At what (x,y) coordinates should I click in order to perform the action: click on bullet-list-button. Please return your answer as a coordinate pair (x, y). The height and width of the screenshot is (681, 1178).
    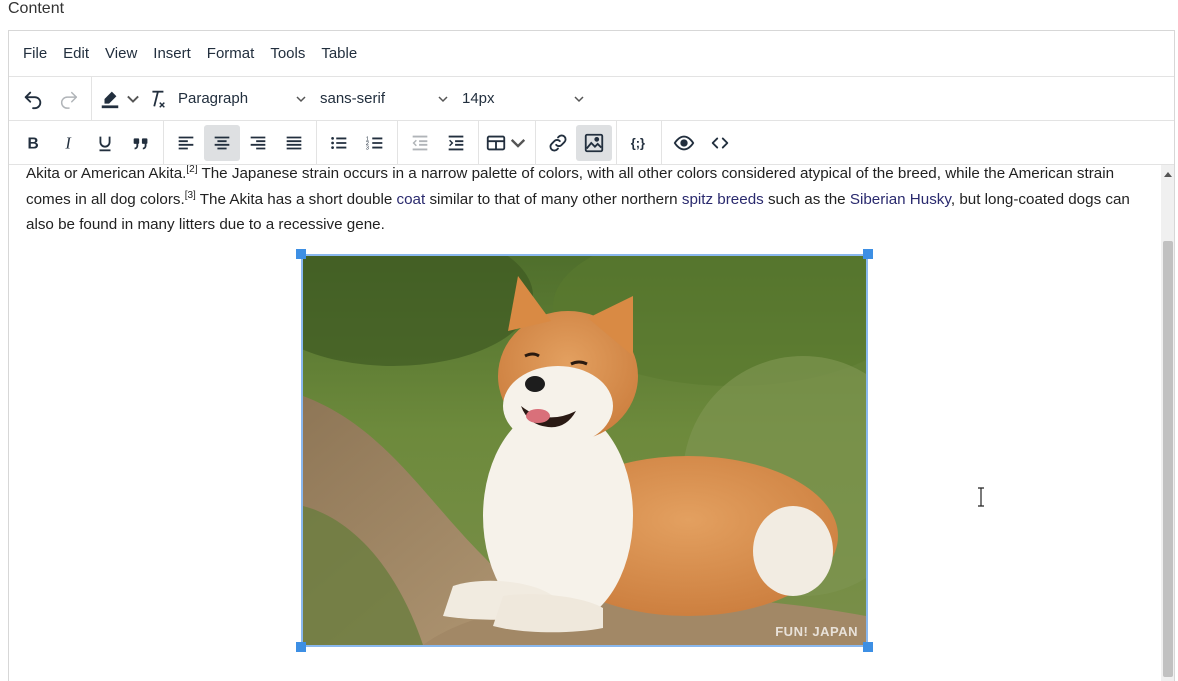
    Looking at the image, I should click on (339, 143).